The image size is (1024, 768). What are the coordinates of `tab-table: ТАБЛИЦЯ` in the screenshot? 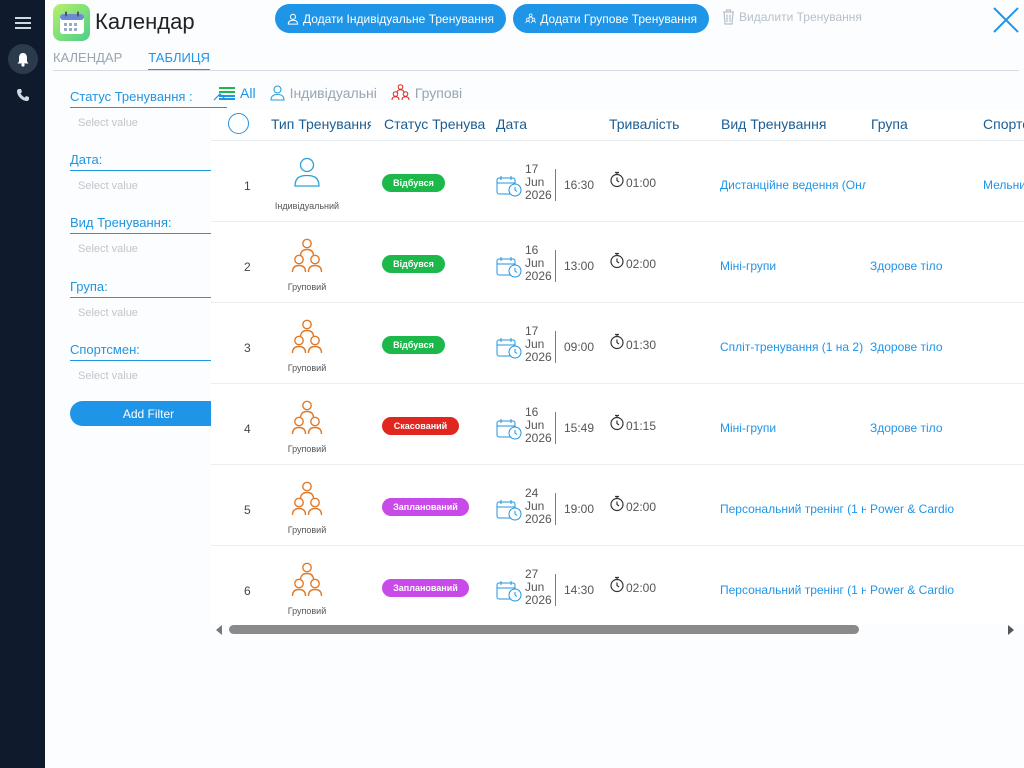 It's located at (179, 60).